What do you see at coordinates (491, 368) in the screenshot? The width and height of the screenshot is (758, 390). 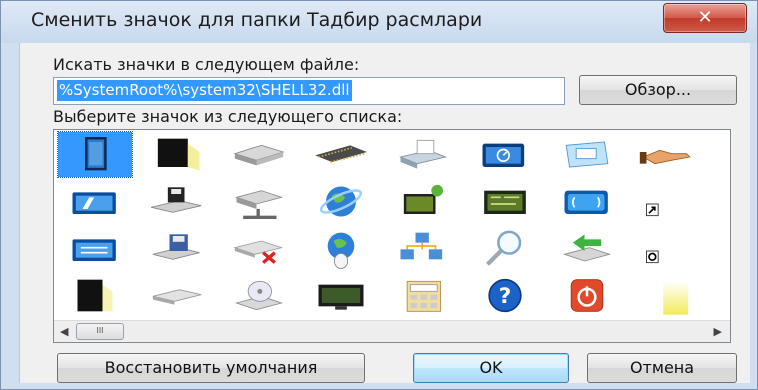 I see `ok-button: OK` at bounding box center [491, 368].